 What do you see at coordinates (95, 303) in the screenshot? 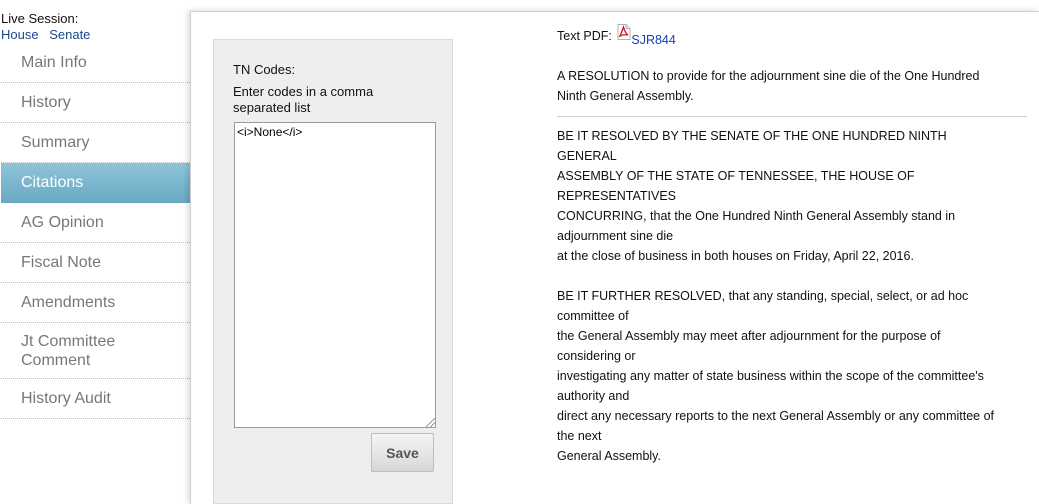
I see `sidebar-item-amendments: Amendments` at bounding box center [95, 303].